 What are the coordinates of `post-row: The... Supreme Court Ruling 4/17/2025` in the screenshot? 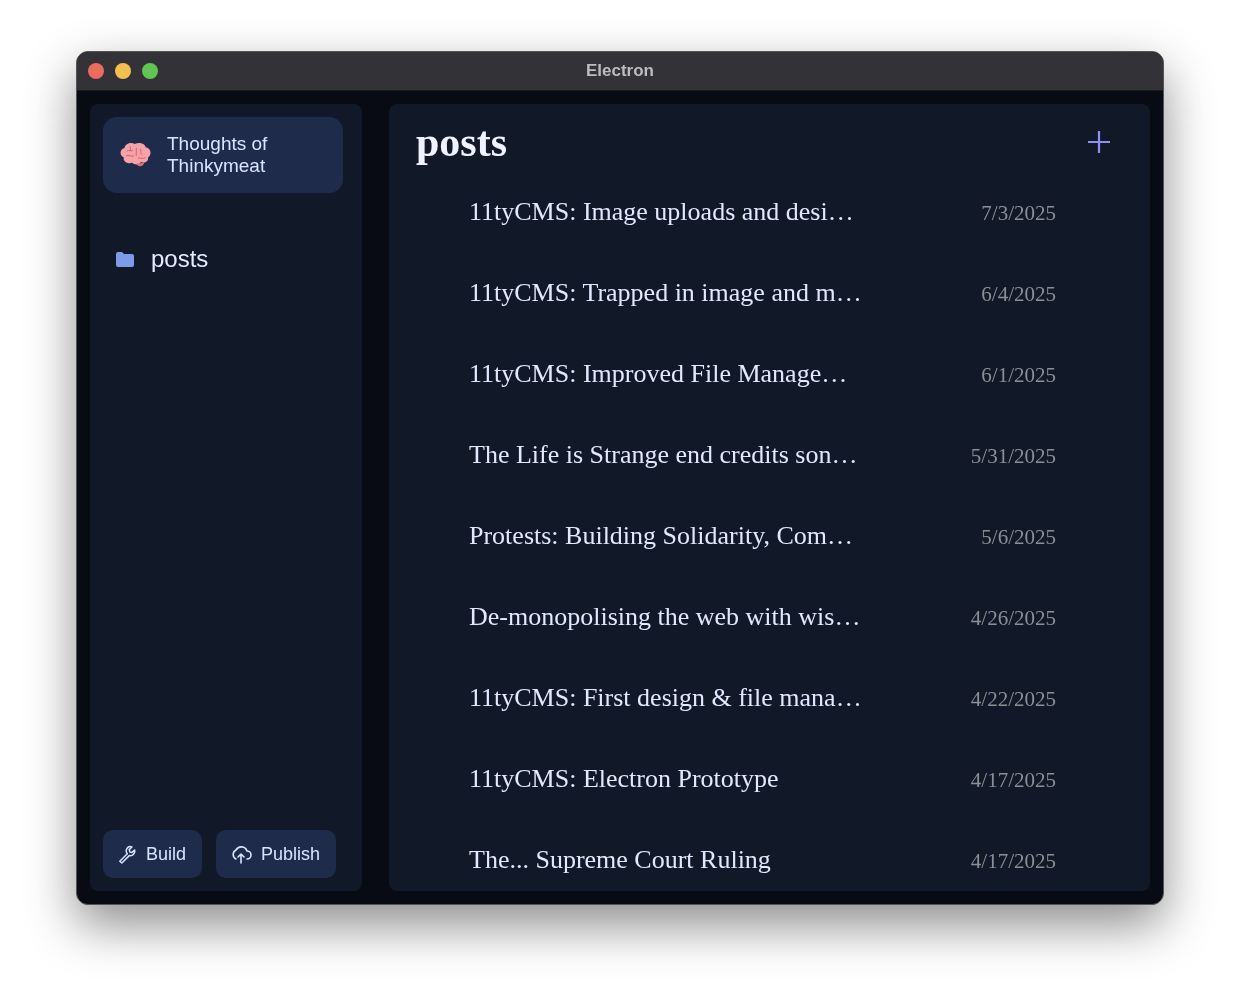 It's located at (762, 859).